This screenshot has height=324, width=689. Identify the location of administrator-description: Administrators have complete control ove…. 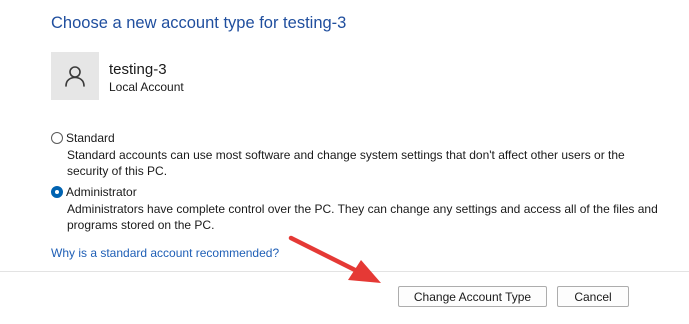
(362, 217).